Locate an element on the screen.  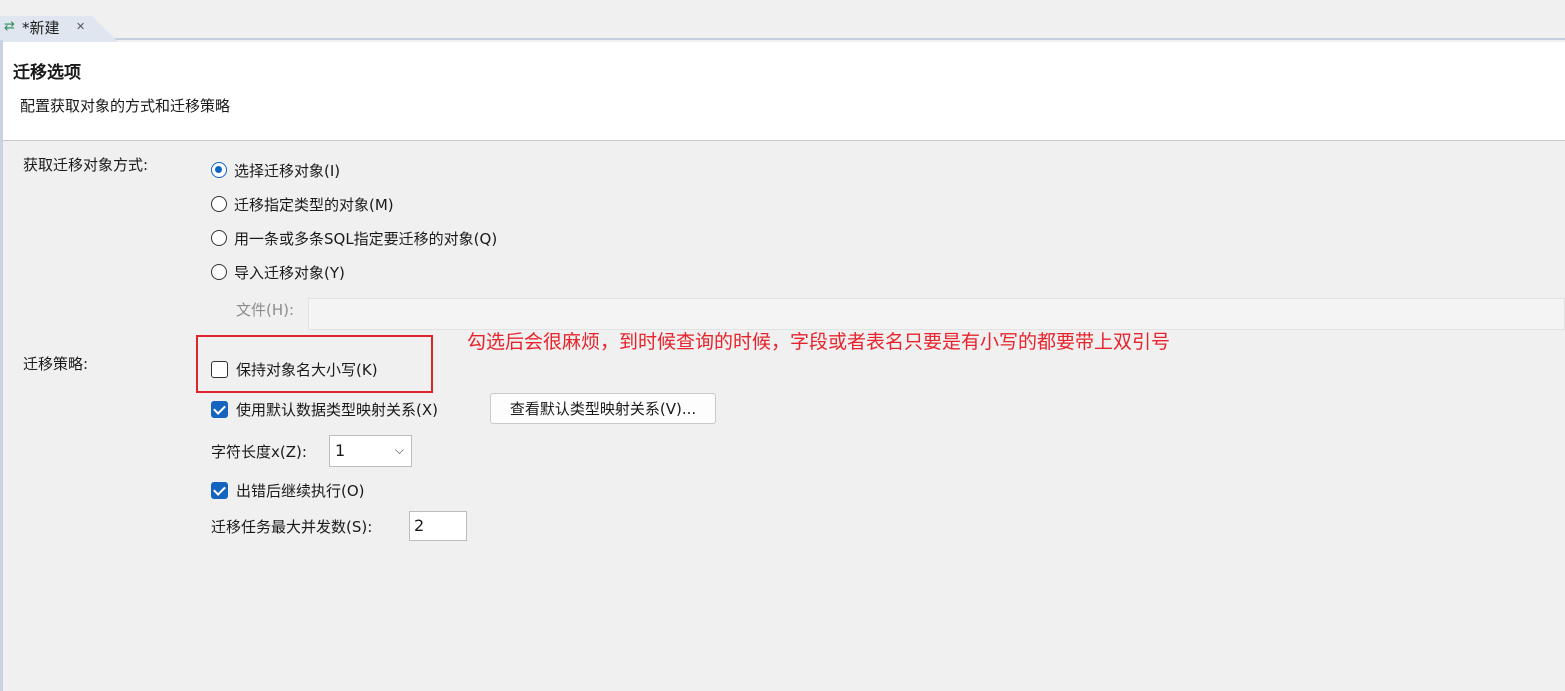
tab-new: ⇄ *新建 ✕ is located at coordinates (59, 29).